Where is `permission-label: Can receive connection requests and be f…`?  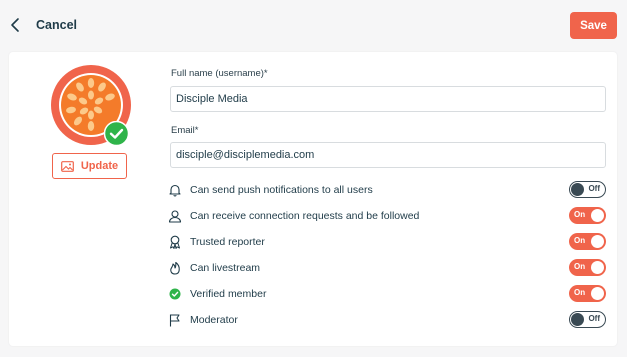
permission-label: Can receive connection requests and be f… is located at coordinates (305, 216).